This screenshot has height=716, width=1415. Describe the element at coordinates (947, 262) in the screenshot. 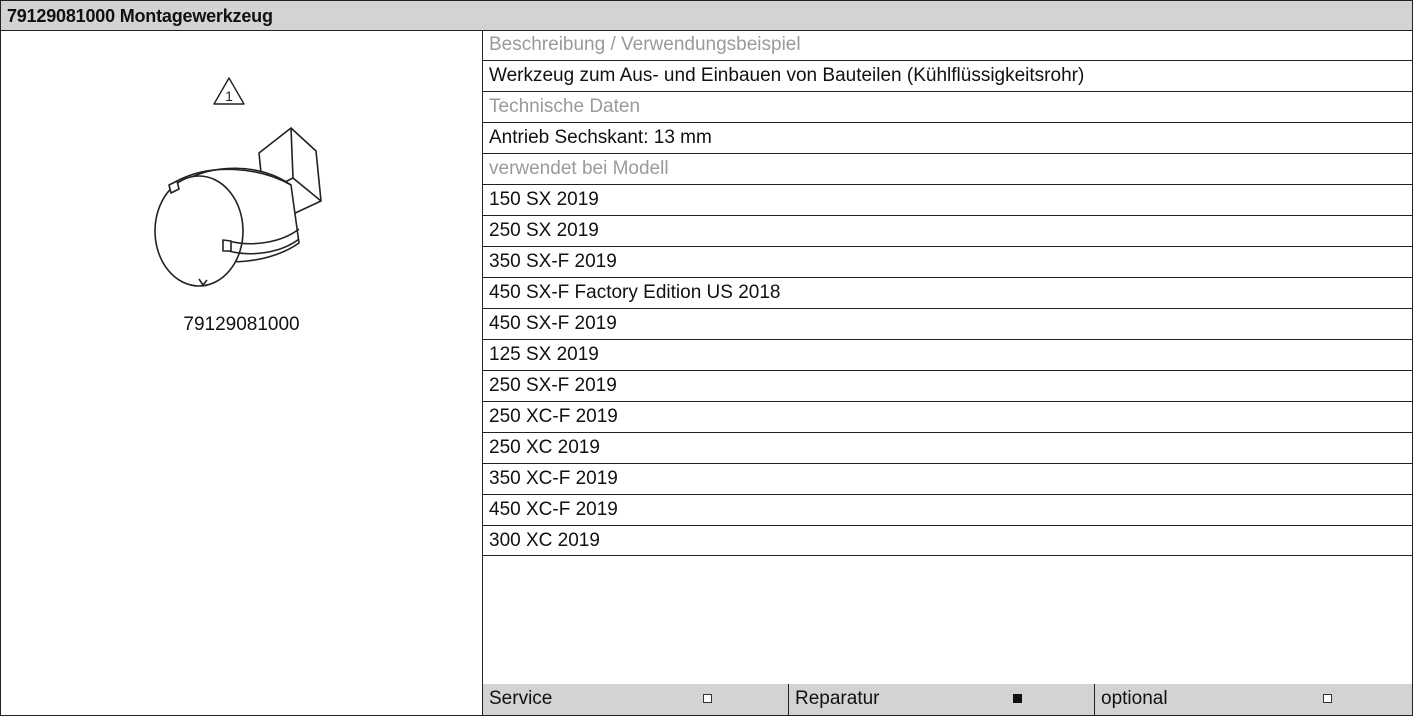

I see `model-row: 350 SX-F 2019` at that location.